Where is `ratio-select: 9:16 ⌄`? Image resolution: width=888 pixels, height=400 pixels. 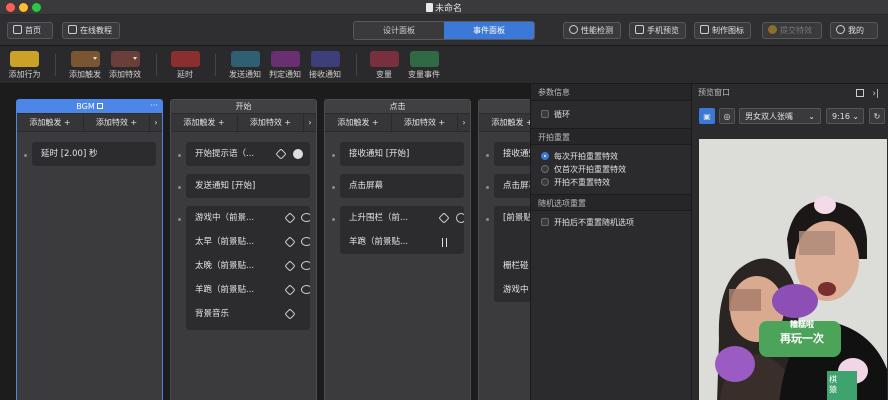 ratio-select: 9:16 ⌄ is located at coordinates (845, 116).